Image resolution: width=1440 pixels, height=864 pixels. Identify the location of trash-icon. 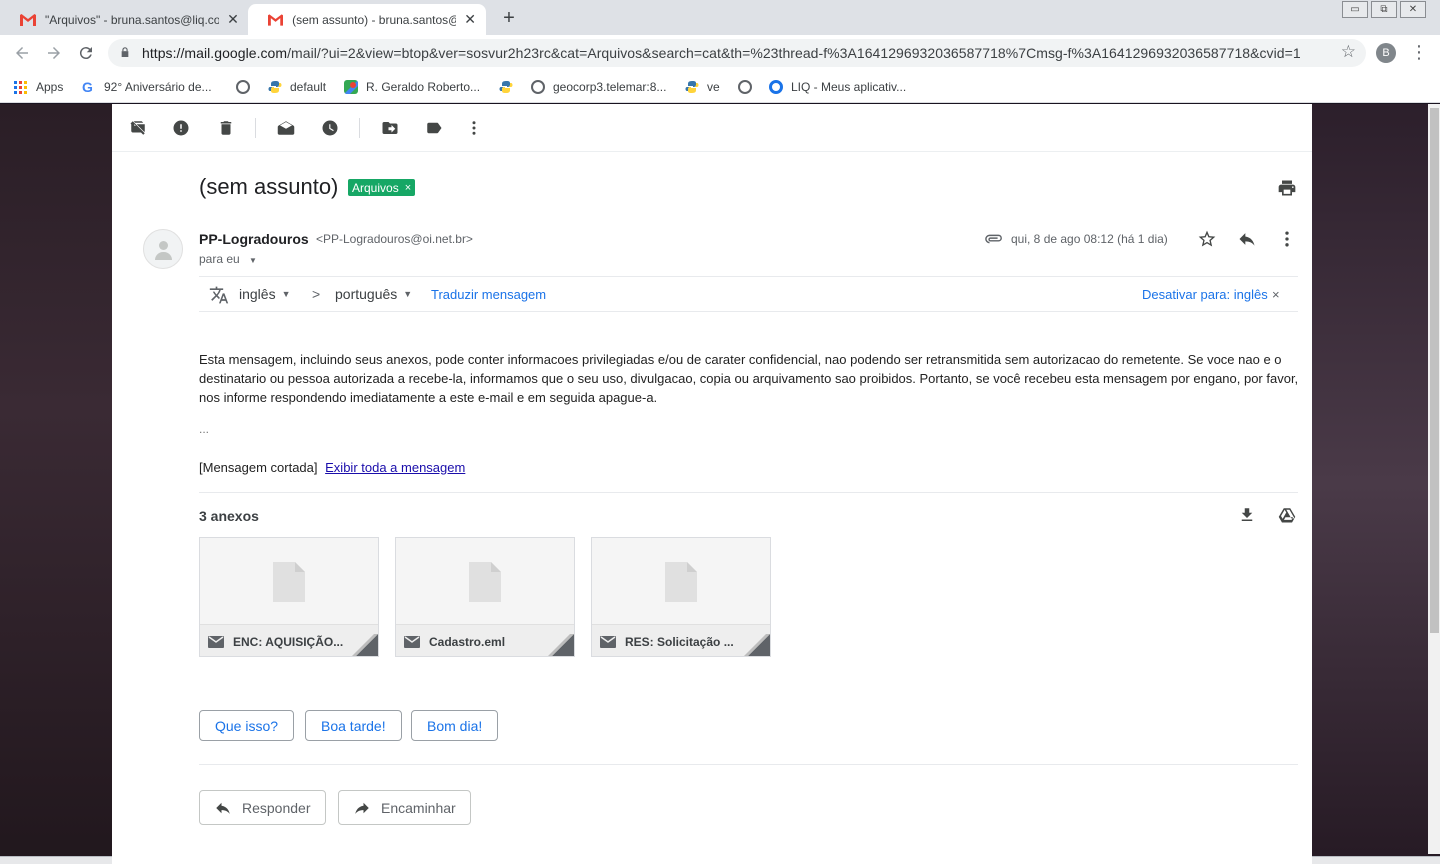
(226, 128).